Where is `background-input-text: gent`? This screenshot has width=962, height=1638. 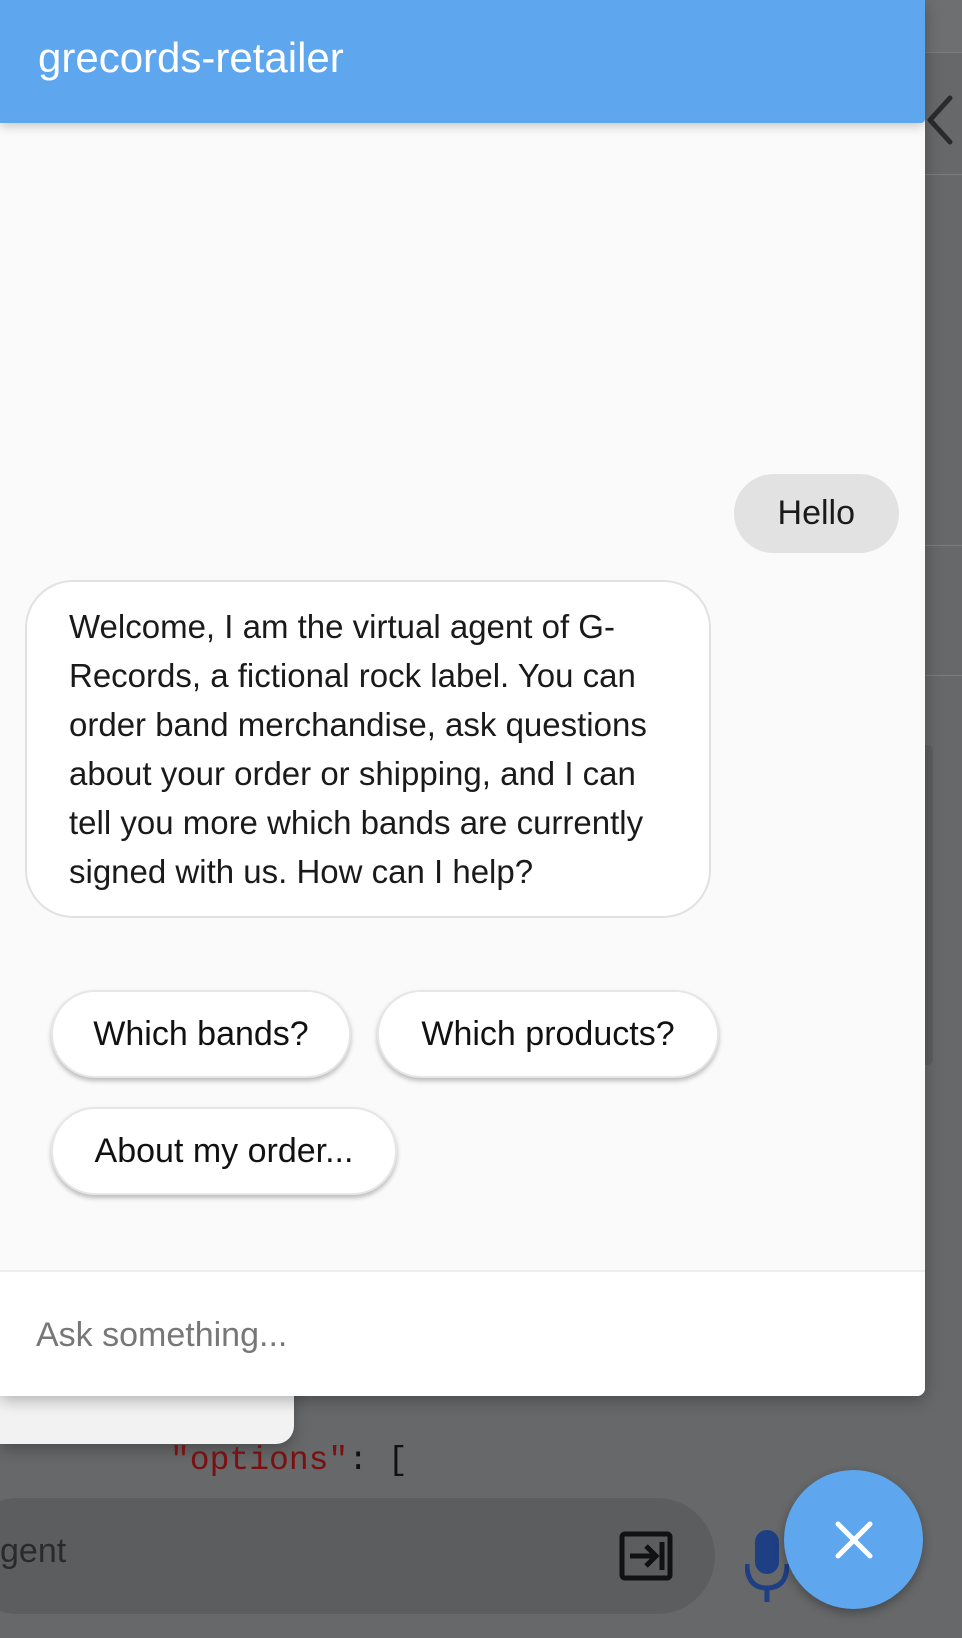 background-input-text: gent is located at coordinates (33, 1551).